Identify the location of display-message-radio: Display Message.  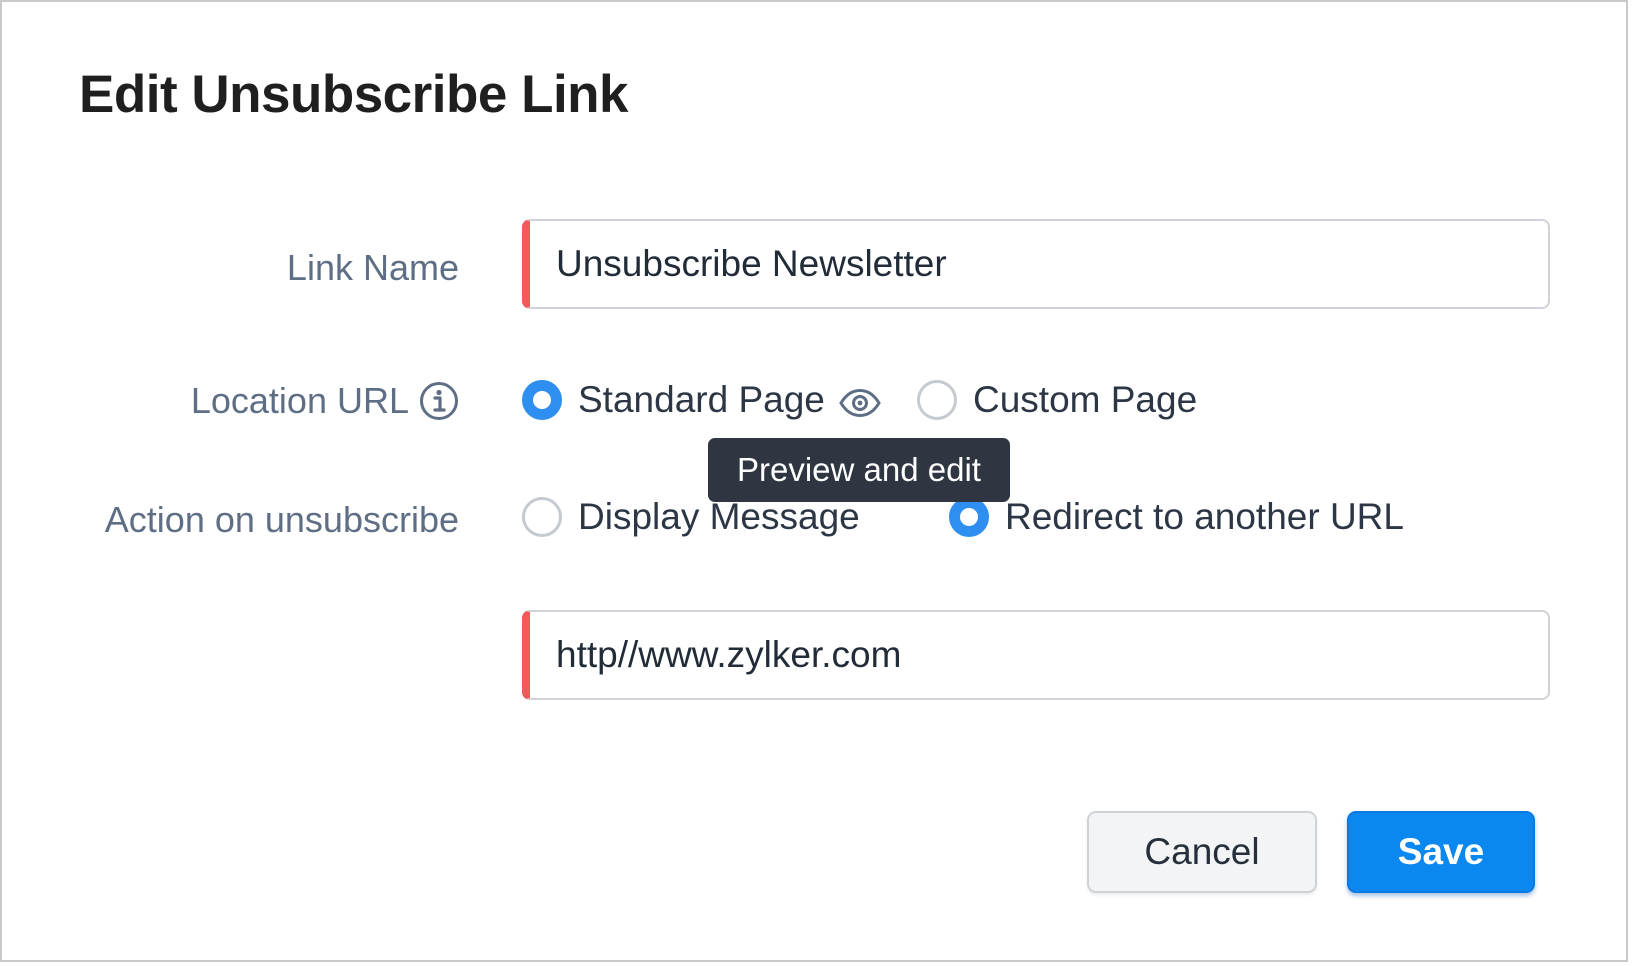
(691, 517).